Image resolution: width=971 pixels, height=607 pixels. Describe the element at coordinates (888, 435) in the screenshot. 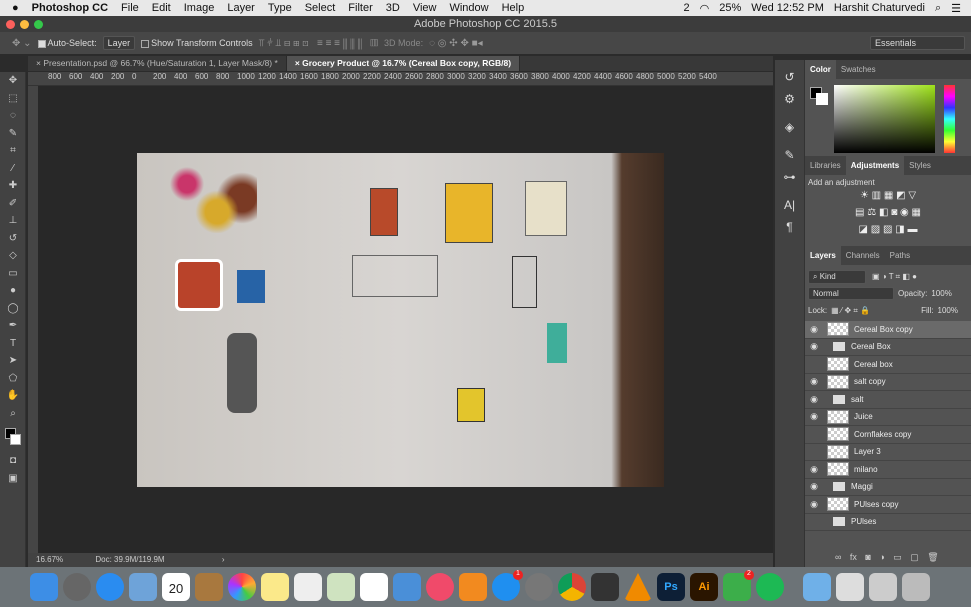

I see `layer-row: Cornflakes copy` at that location.